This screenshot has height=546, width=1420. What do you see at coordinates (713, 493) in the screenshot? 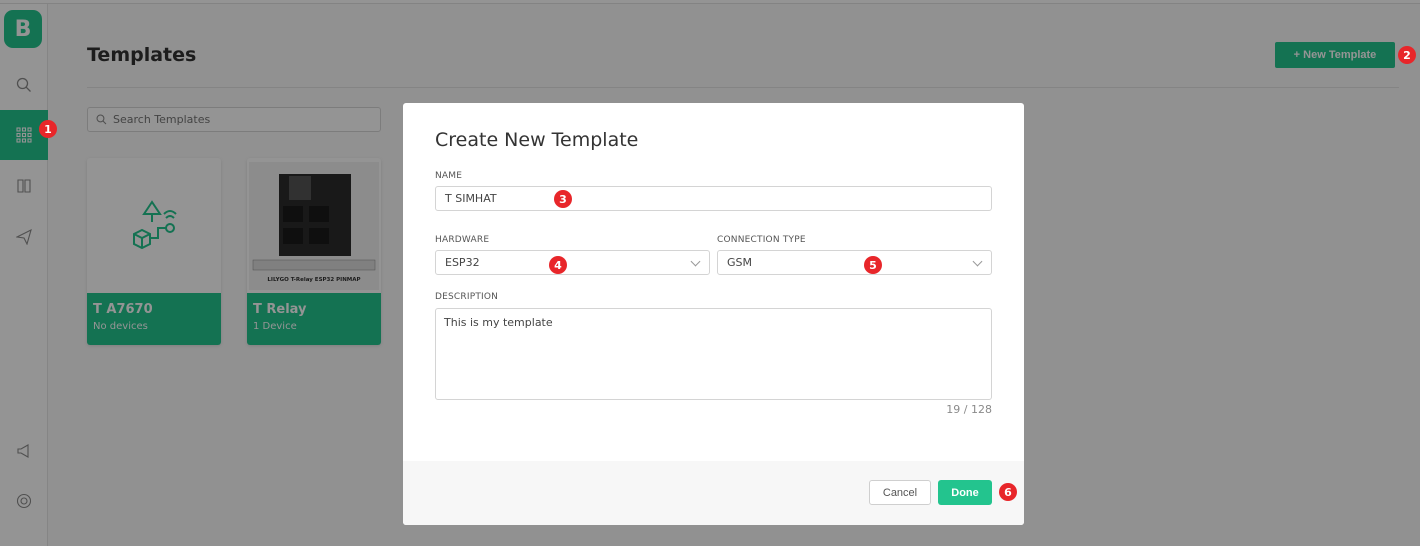
I see `dialog-footer: Cancel Done` at bounding box center [713, 493].